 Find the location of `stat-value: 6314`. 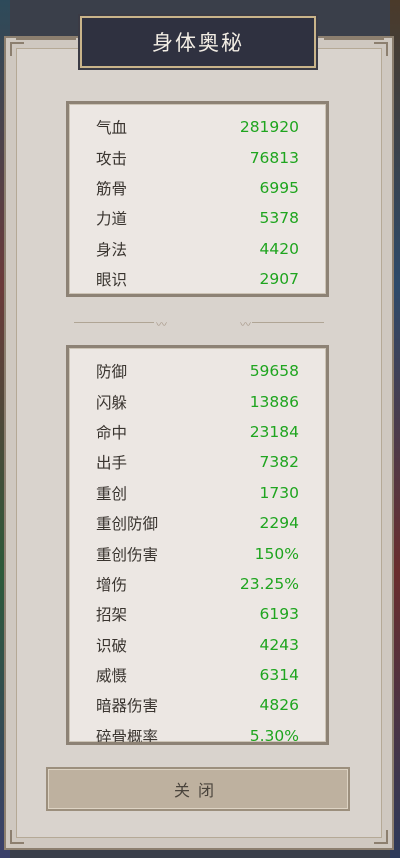

stat-value: 6314 is located at coordinates (279, 675).